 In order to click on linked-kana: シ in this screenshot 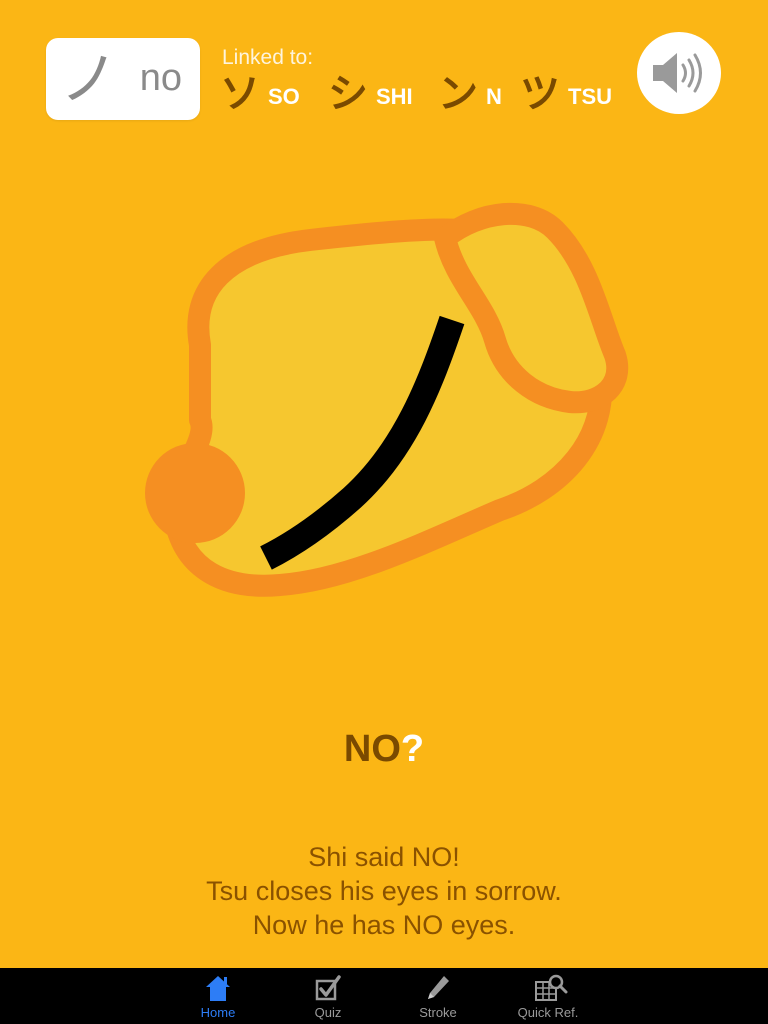, I will do `click(348, 94)`.